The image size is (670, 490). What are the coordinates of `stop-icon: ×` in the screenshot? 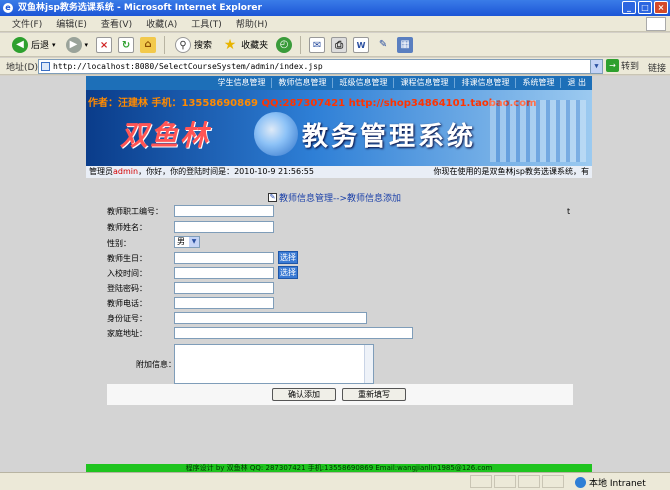 It's located at (104, 44).